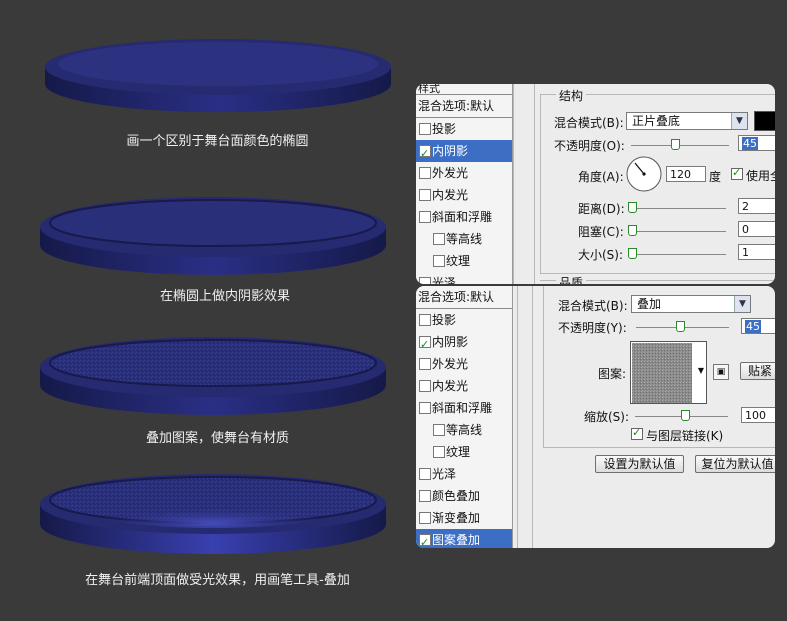 The image size is (787, 621). Describe the element at coordinates (677, 253) in the screenshot. I see `size-slider` at that location.